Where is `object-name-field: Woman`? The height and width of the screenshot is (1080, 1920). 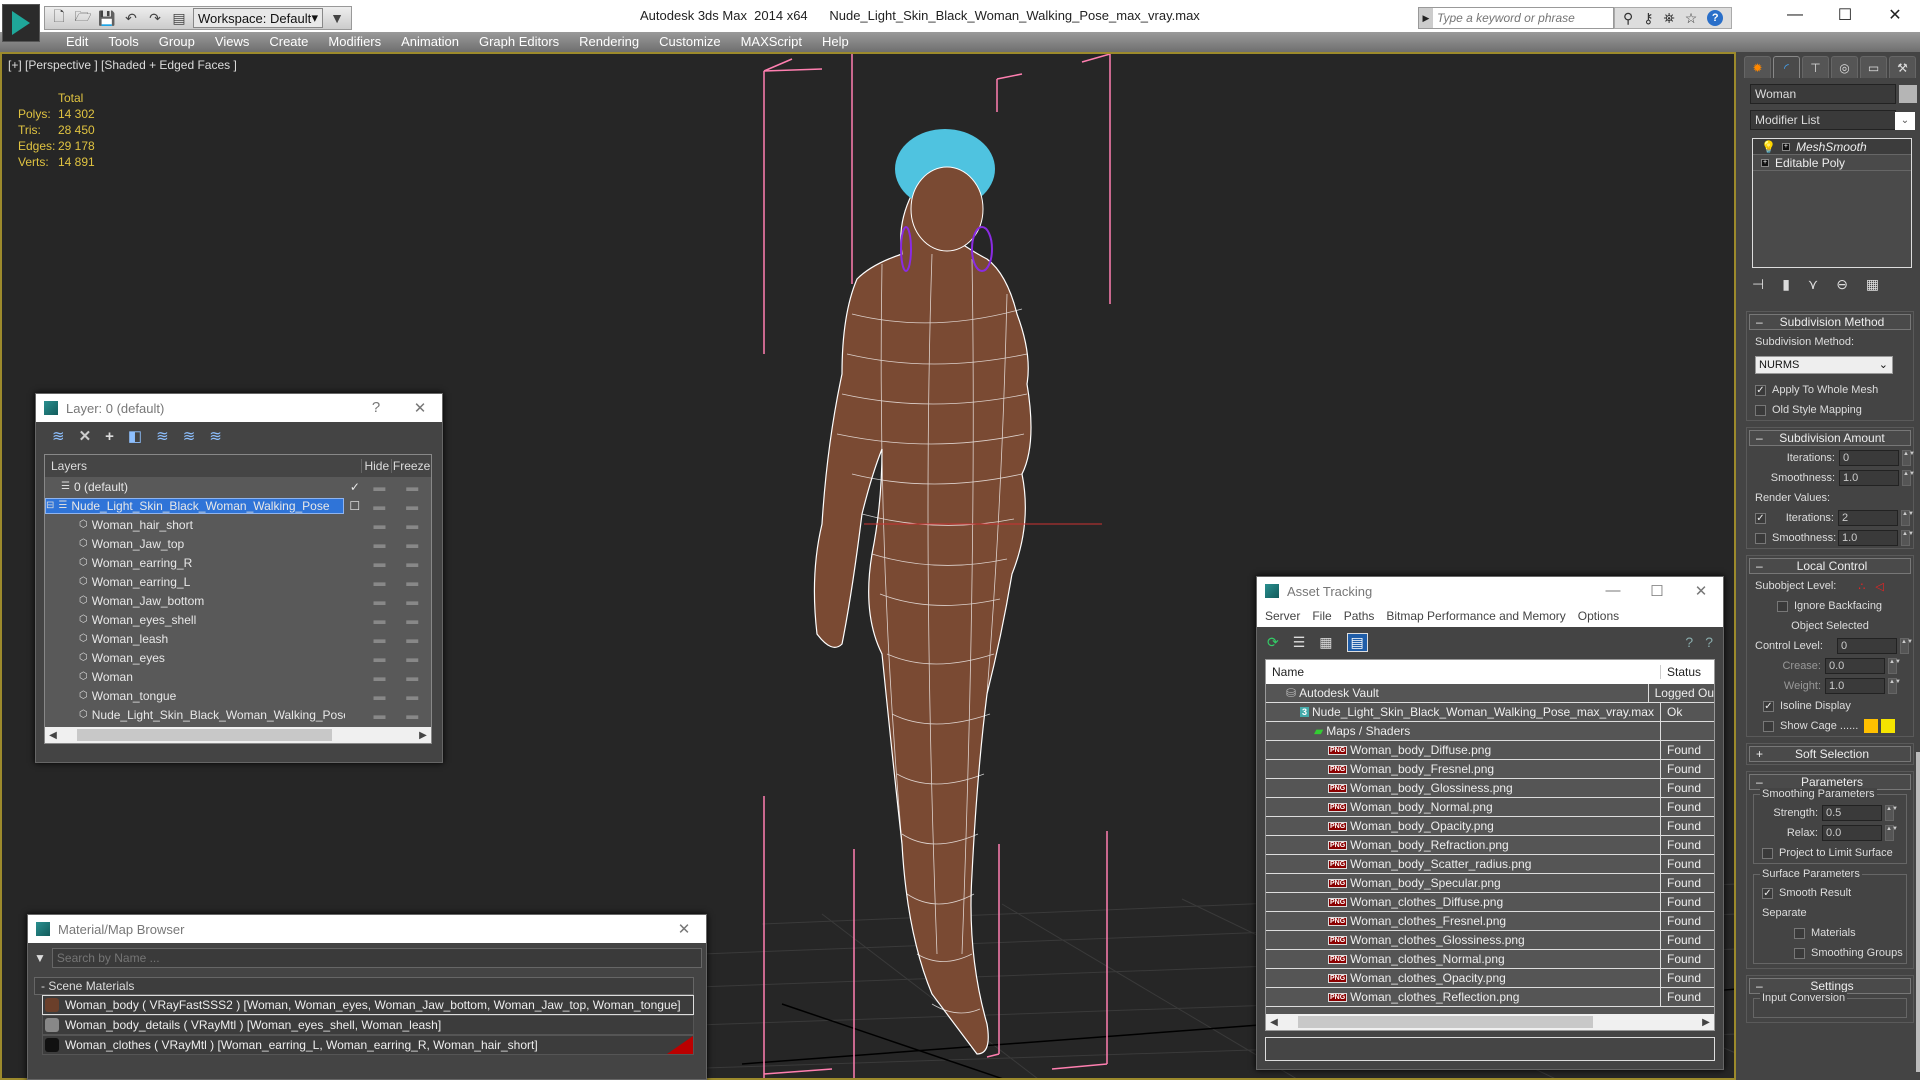
object-name-field: Woman is located at coordinates (1823, 94).